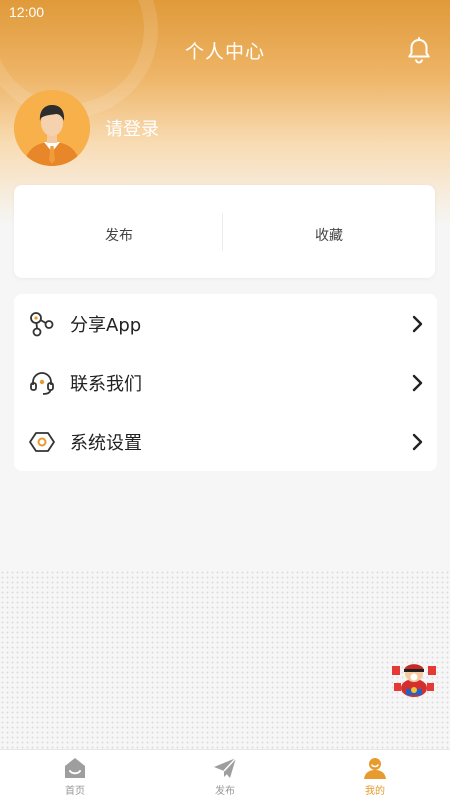 The height and width of the screenshot is (801, 450). Describe the element at coordinates (75, 791) in the screenshot. I see `tab-home-label: 首页` at that location.